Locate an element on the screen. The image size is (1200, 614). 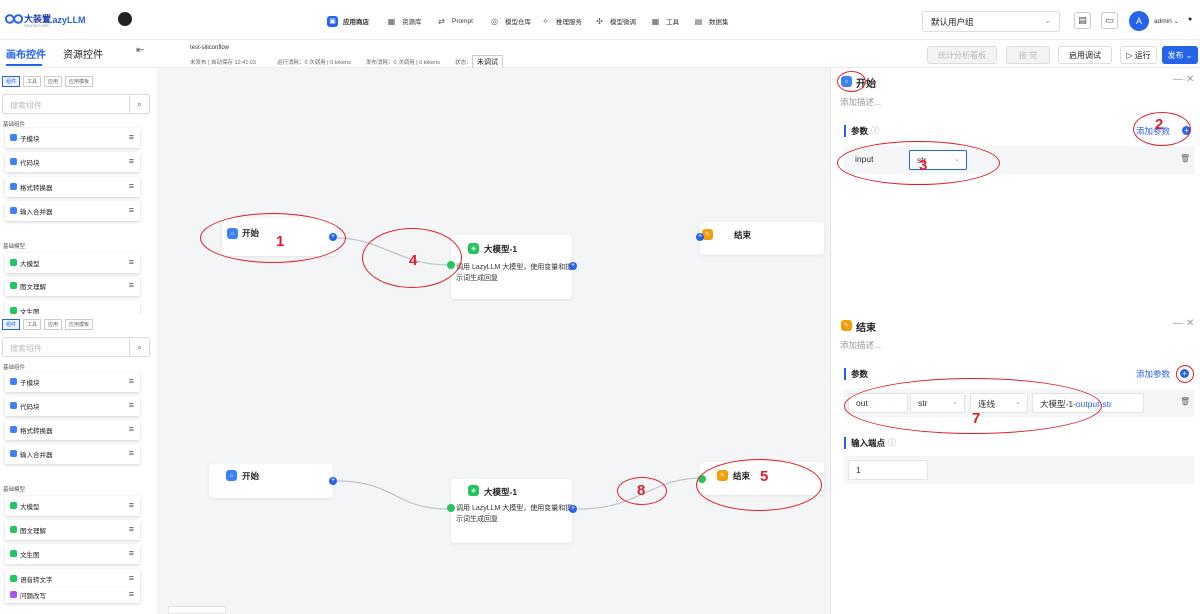
ports-section-title: 输入端点 is located at coordinates (864, 443).